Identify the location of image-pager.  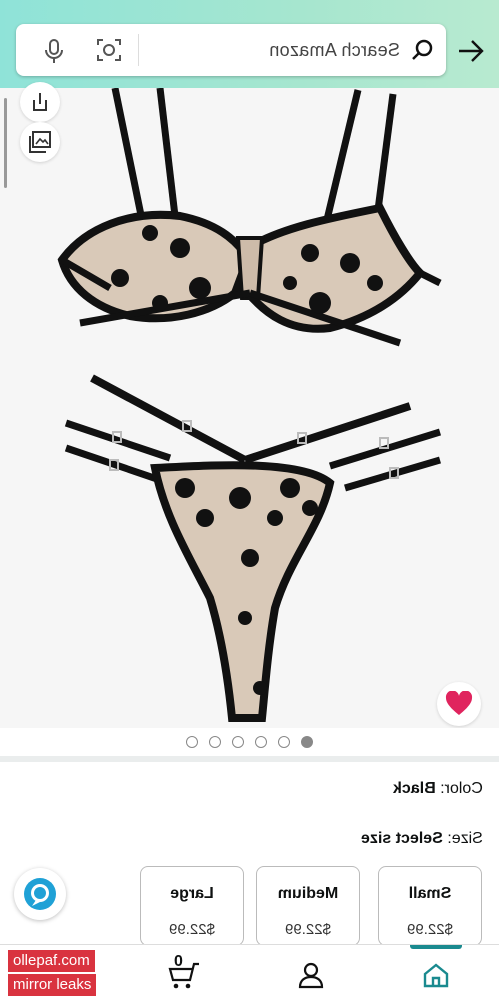
(249, 742).